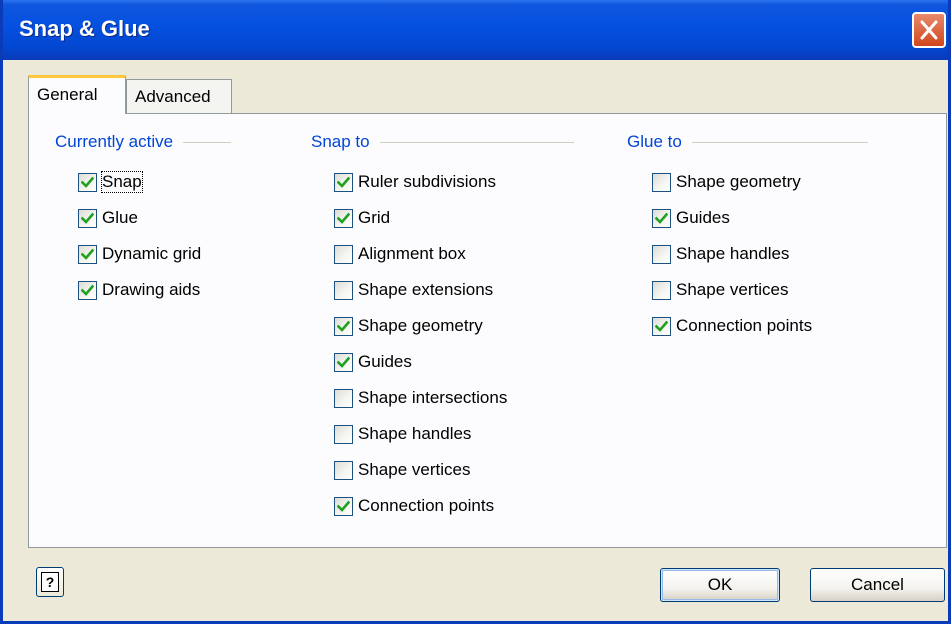 Image resolution: width=951 pixels, height=624 pixels. I want to click on currently-active-snap-option: Snap, so click(110, 182).